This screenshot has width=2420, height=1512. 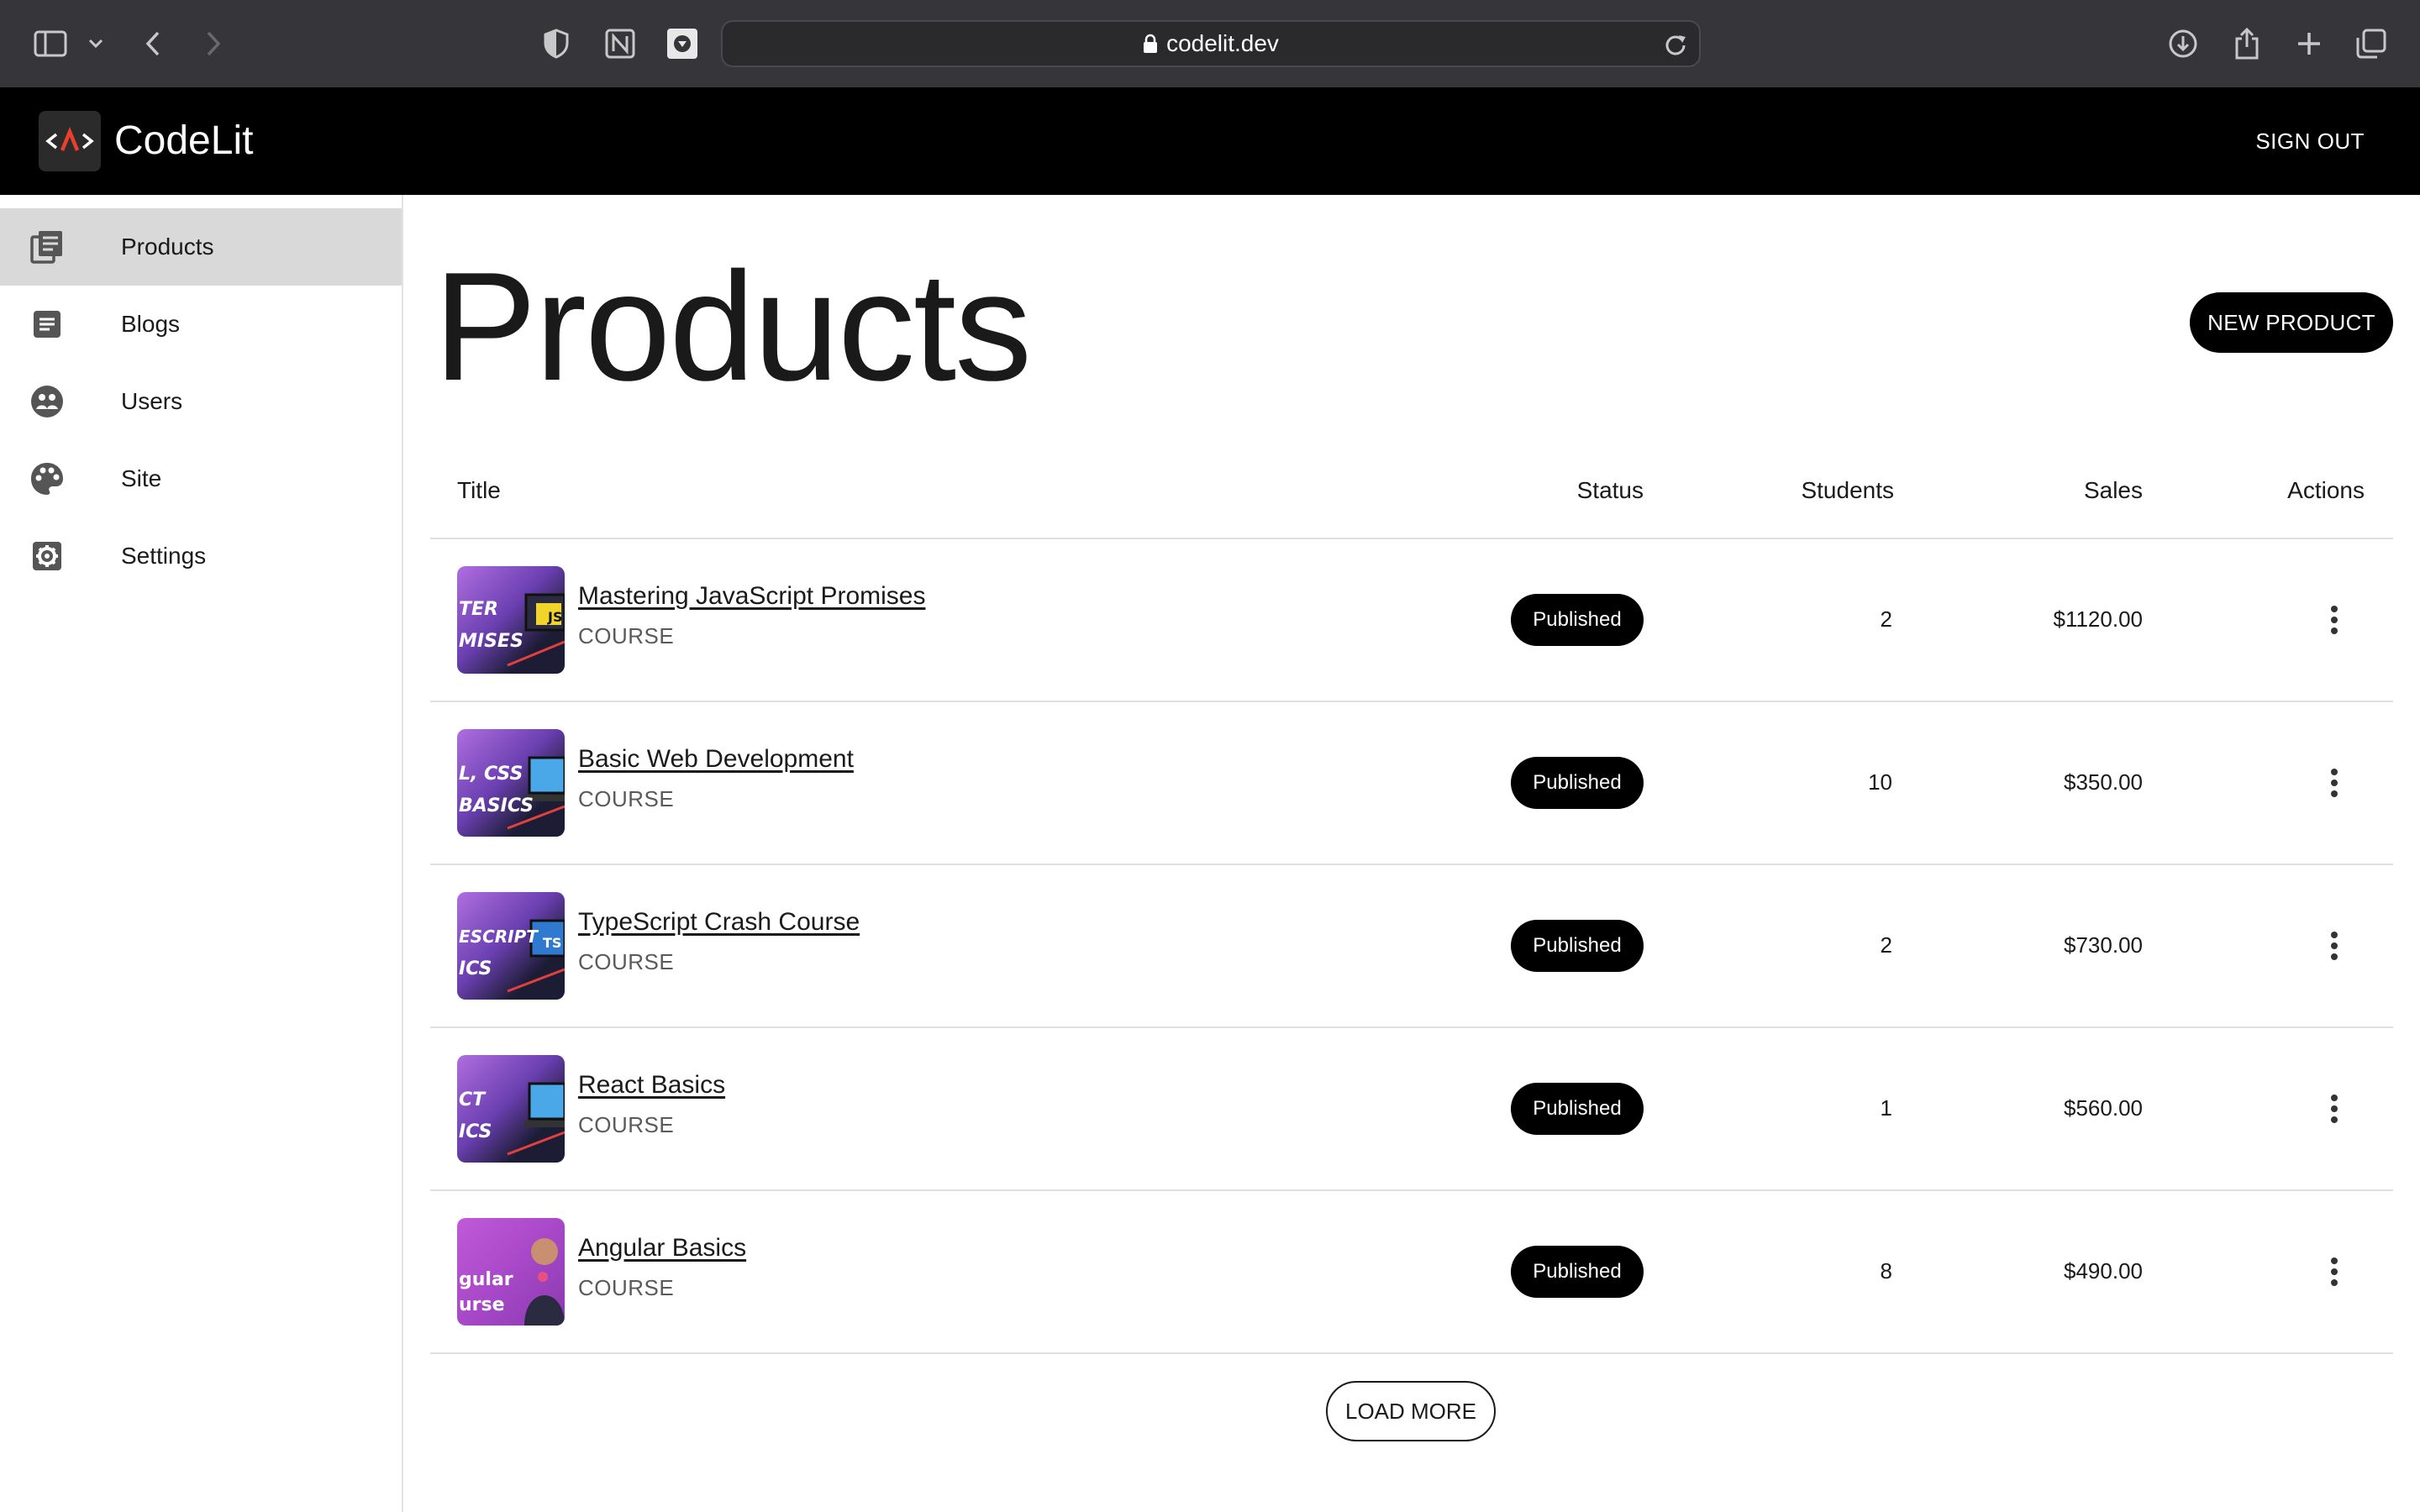 I want to click on gear-icon, so click(x=47, y=556).